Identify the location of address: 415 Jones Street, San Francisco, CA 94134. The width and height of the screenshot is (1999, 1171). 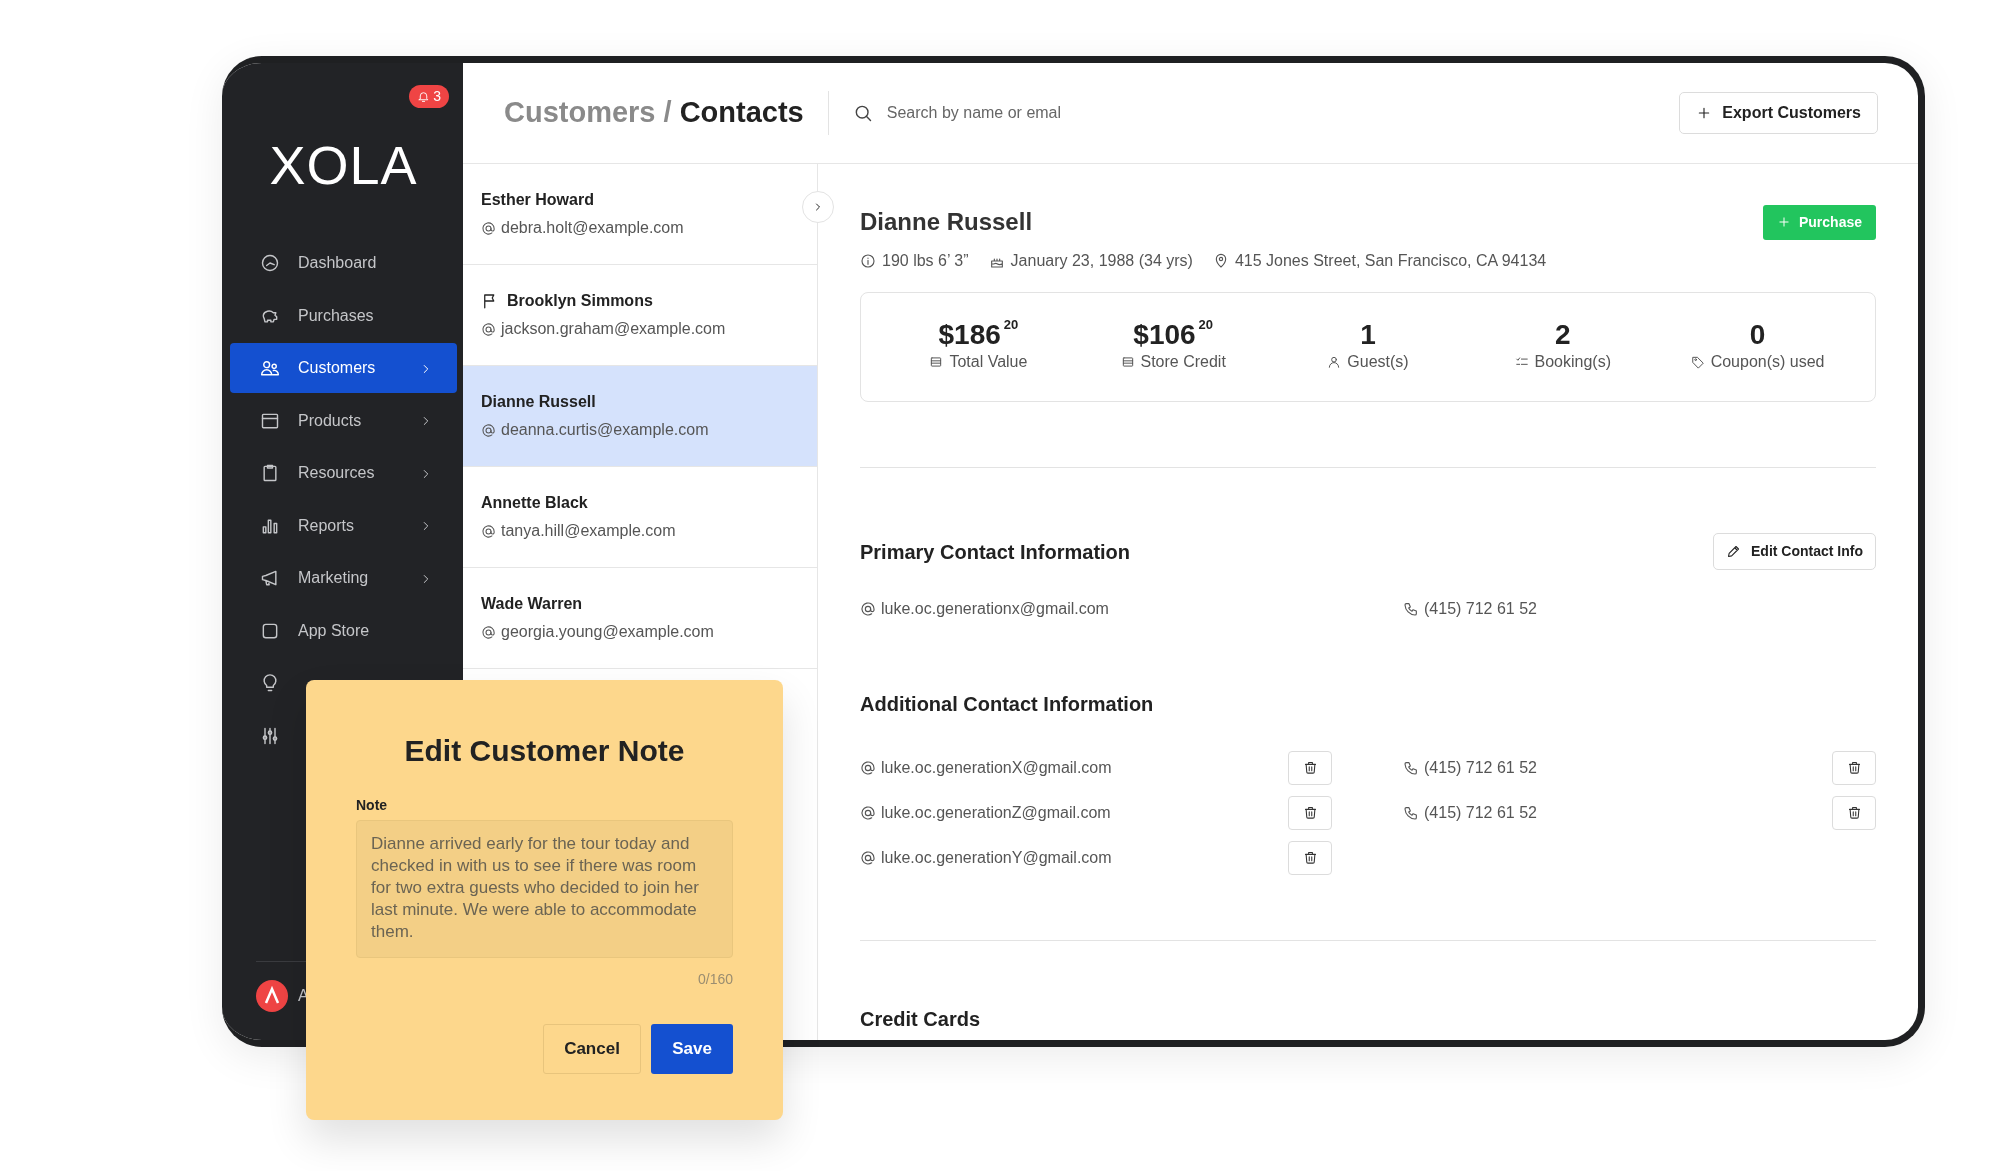
(1390, 261).